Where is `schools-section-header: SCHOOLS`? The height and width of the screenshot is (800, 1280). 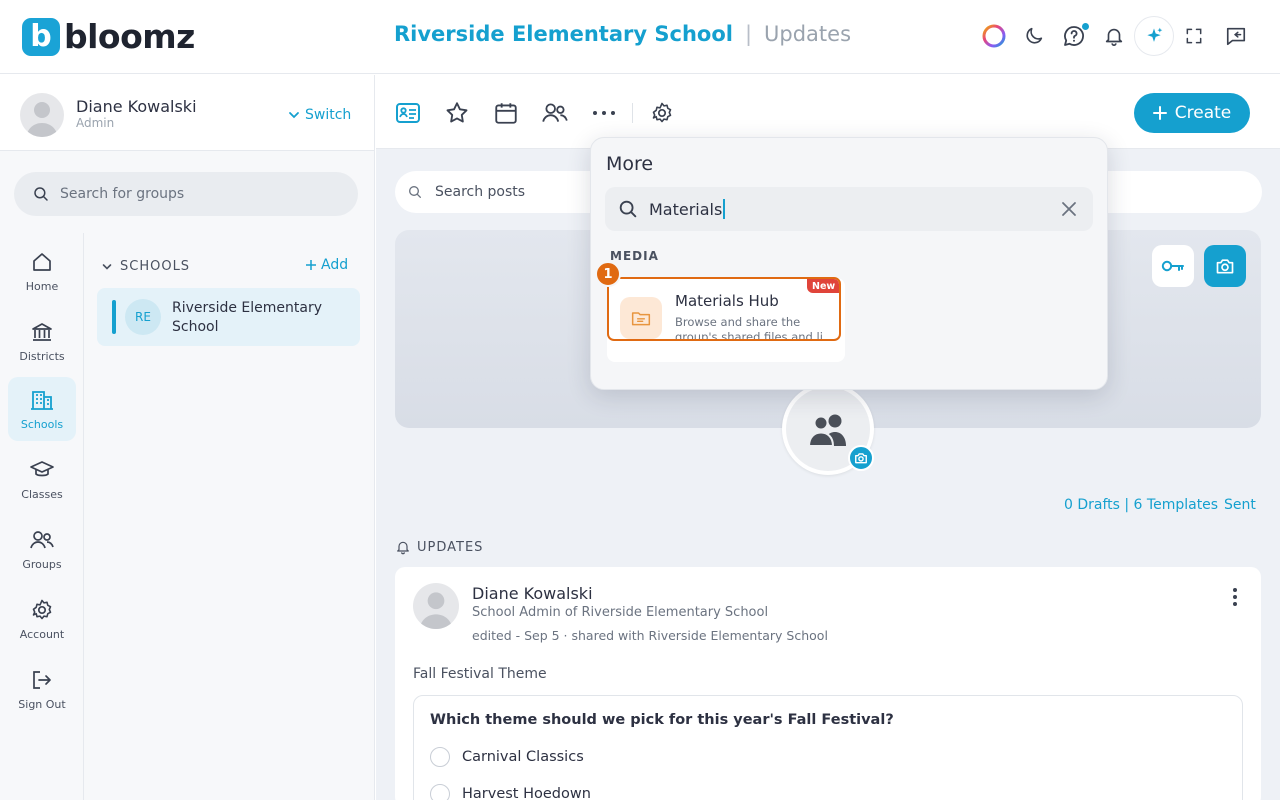
schools-section-header: SCHOOLS is located at coordinates (146, 266).